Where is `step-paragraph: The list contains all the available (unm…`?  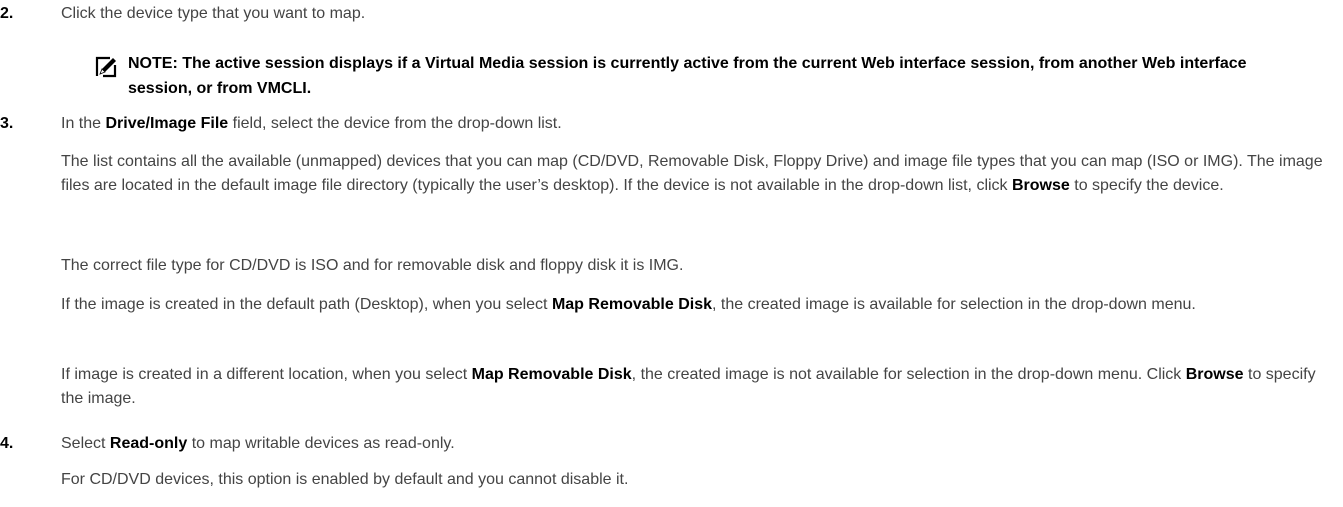 step-paragraph: The list contains all the available (unm… is located at coordinates (692, 173).